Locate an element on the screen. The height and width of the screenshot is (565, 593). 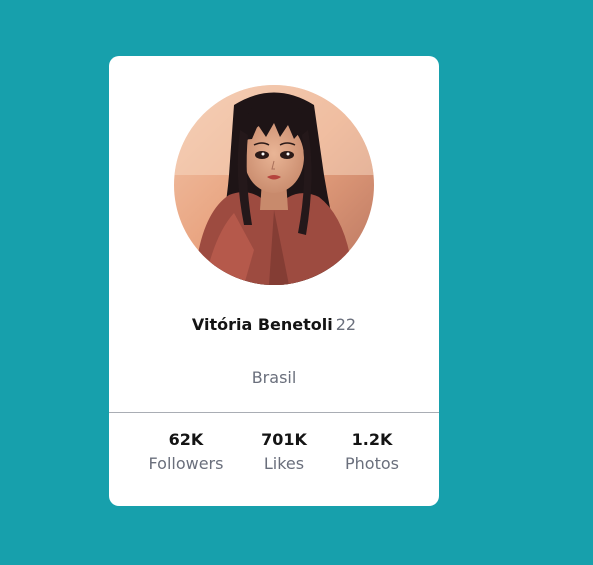
stat-followers: 62K Followers is located at coordinates (186, 453).